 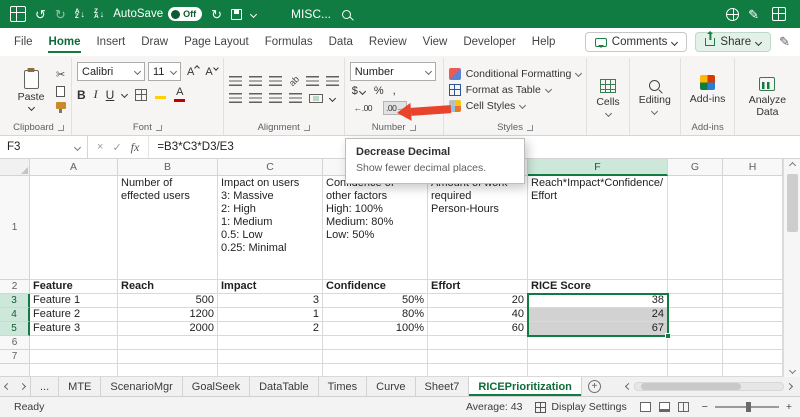 What do you see at coordinates (435, 42) in the screenshot?
I see `tab-view: View` at bounding box center [435, 42].